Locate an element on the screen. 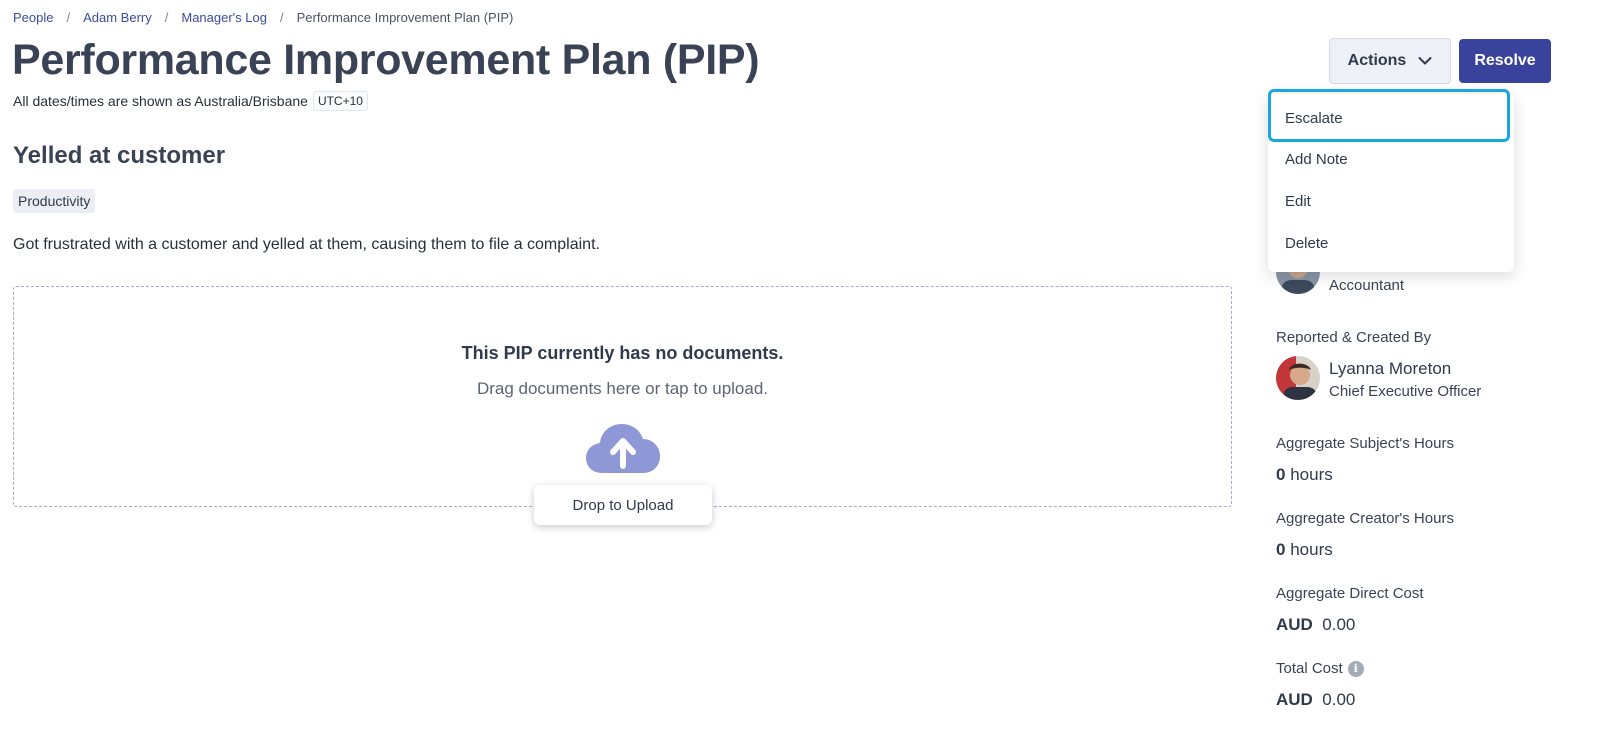  direct-cost-value: AUD 0.00 is located at coordinates (1315, 625).